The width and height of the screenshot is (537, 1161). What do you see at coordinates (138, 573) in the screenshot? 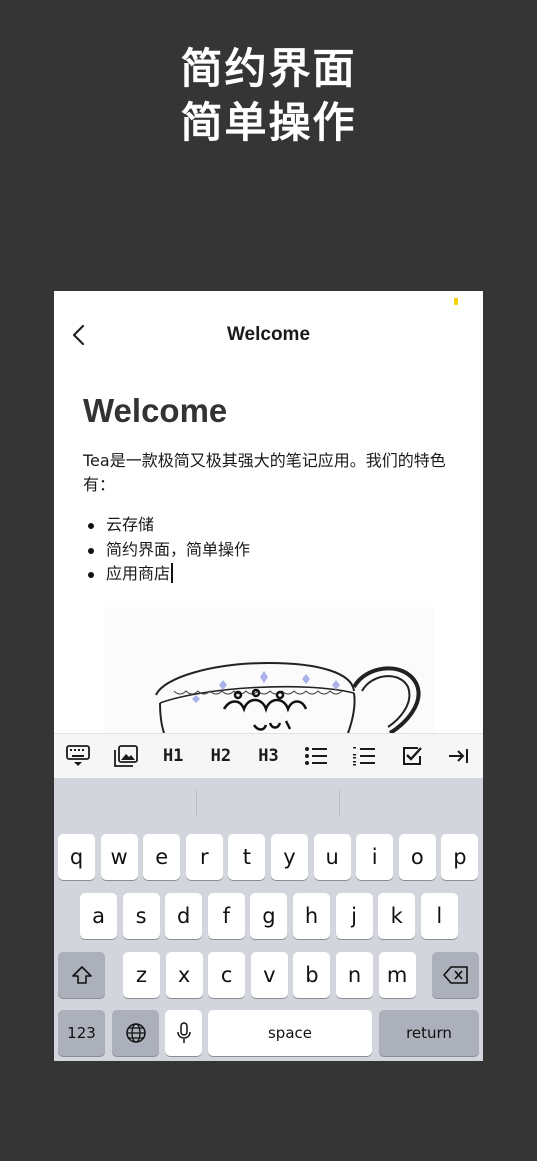
I see `list-item-text: 应用商店` at bounding box center [138, 573].